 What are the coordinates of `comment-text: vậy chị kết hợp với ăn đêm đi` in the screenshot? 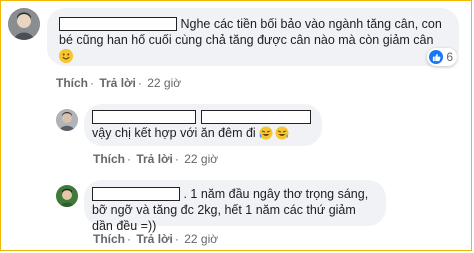 It's located at (174, 133).